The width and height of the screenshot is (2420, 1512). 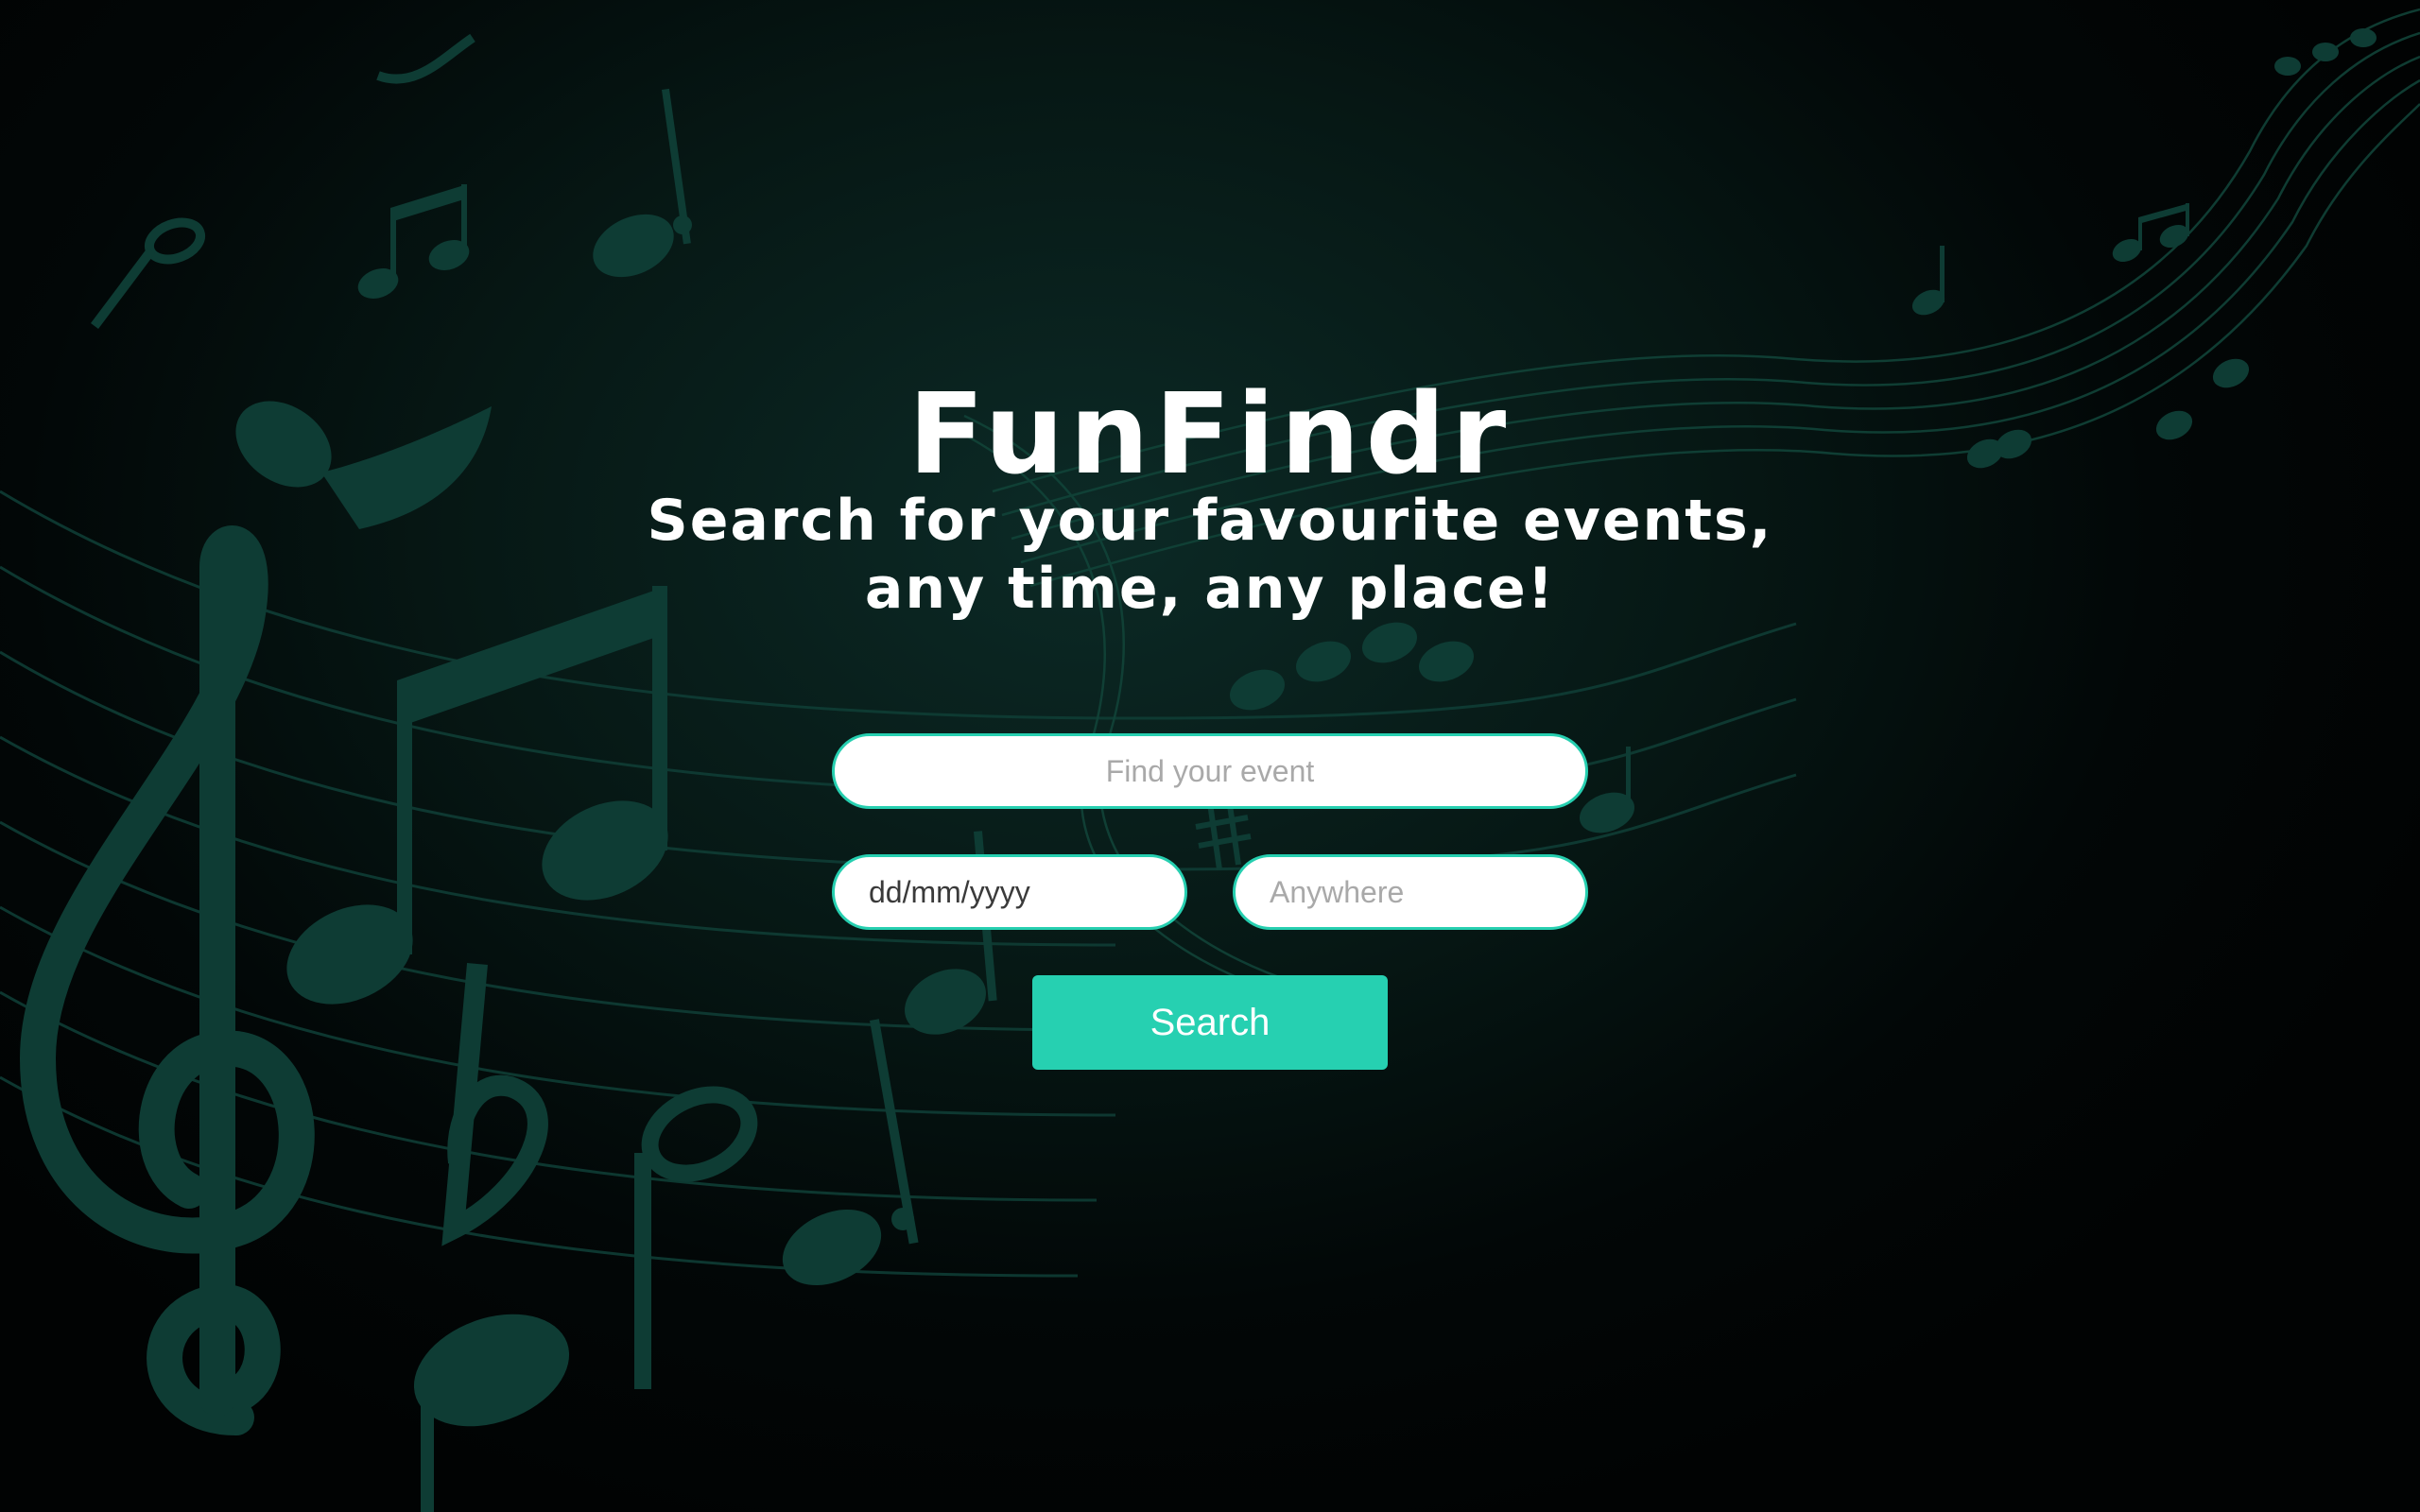 I want to click on date-field-value: dd/mm/yyyy, so click(x=949, y=891).